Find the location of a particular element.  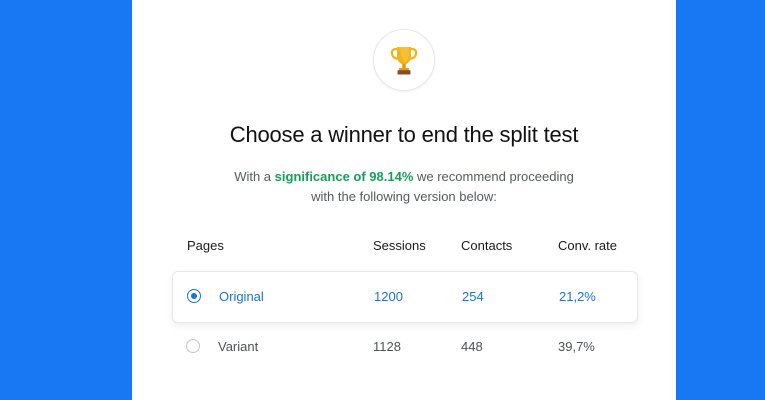

table-header: Pages Sessions Contacts Conv. rate is located at coordinates (404, 247).